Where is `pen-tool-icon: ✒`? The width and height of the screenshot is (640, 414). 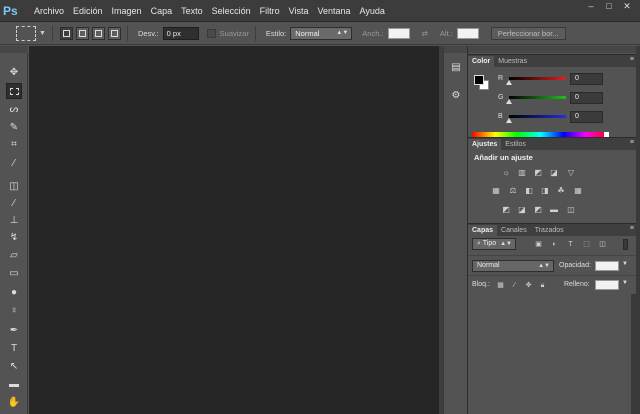 pen-tool-icon: ✒ is located at coordinates (14, 331).